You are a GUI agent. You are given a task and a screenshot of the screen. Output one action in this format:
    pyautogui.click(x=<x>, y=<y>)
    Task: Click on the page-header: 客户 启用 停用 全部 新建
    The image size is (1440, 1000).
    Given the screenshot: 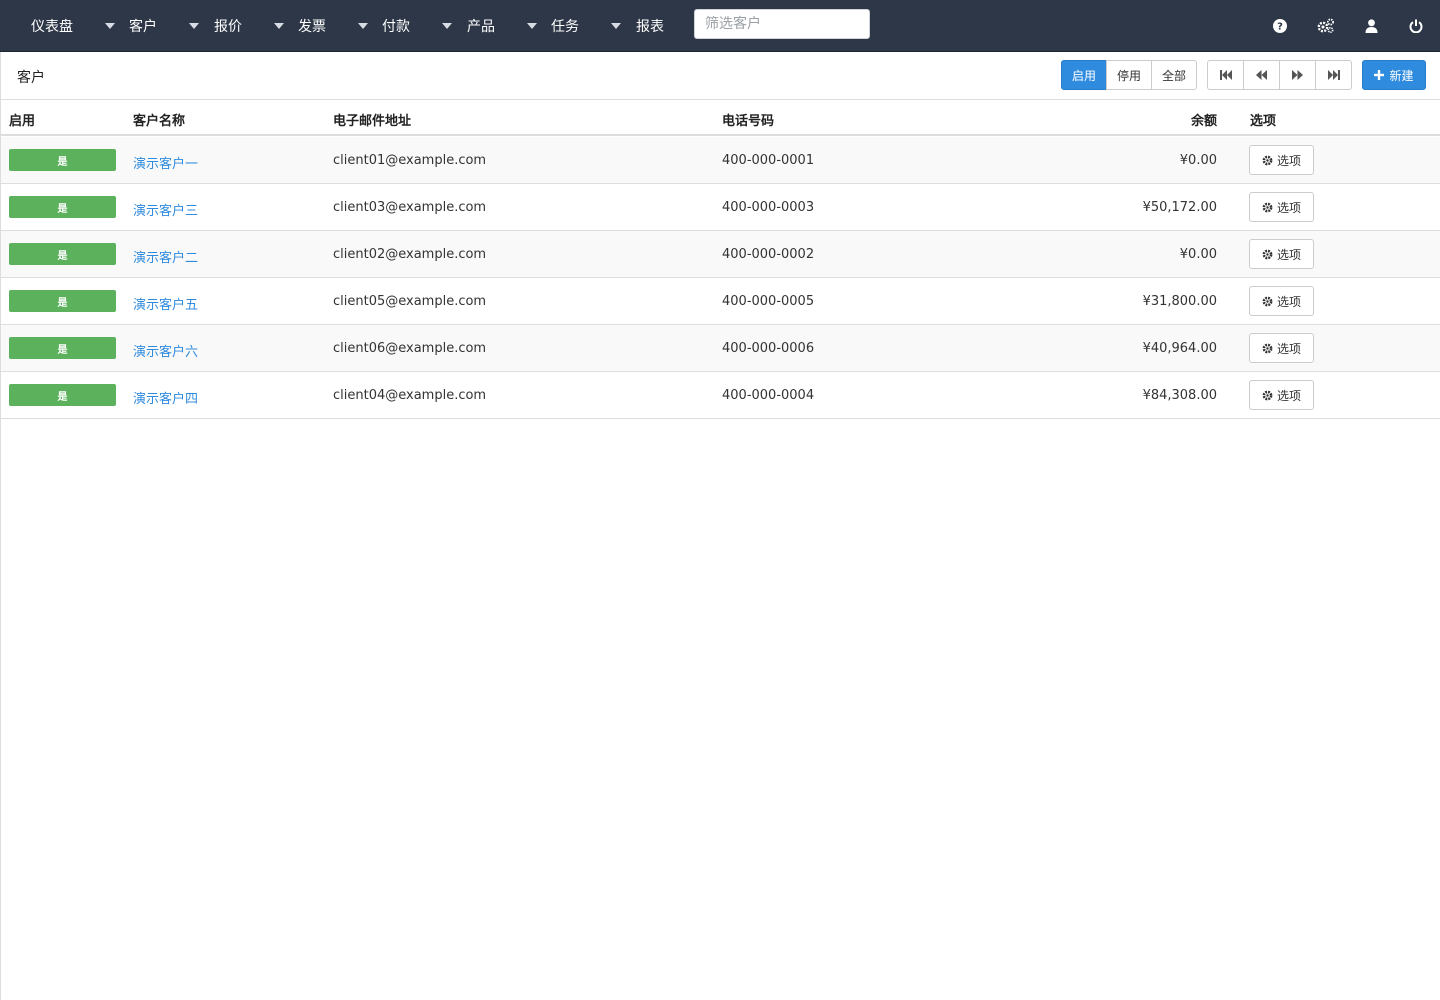 What is the action you would take?
    pyautogui.click(x=720, y=76)
    